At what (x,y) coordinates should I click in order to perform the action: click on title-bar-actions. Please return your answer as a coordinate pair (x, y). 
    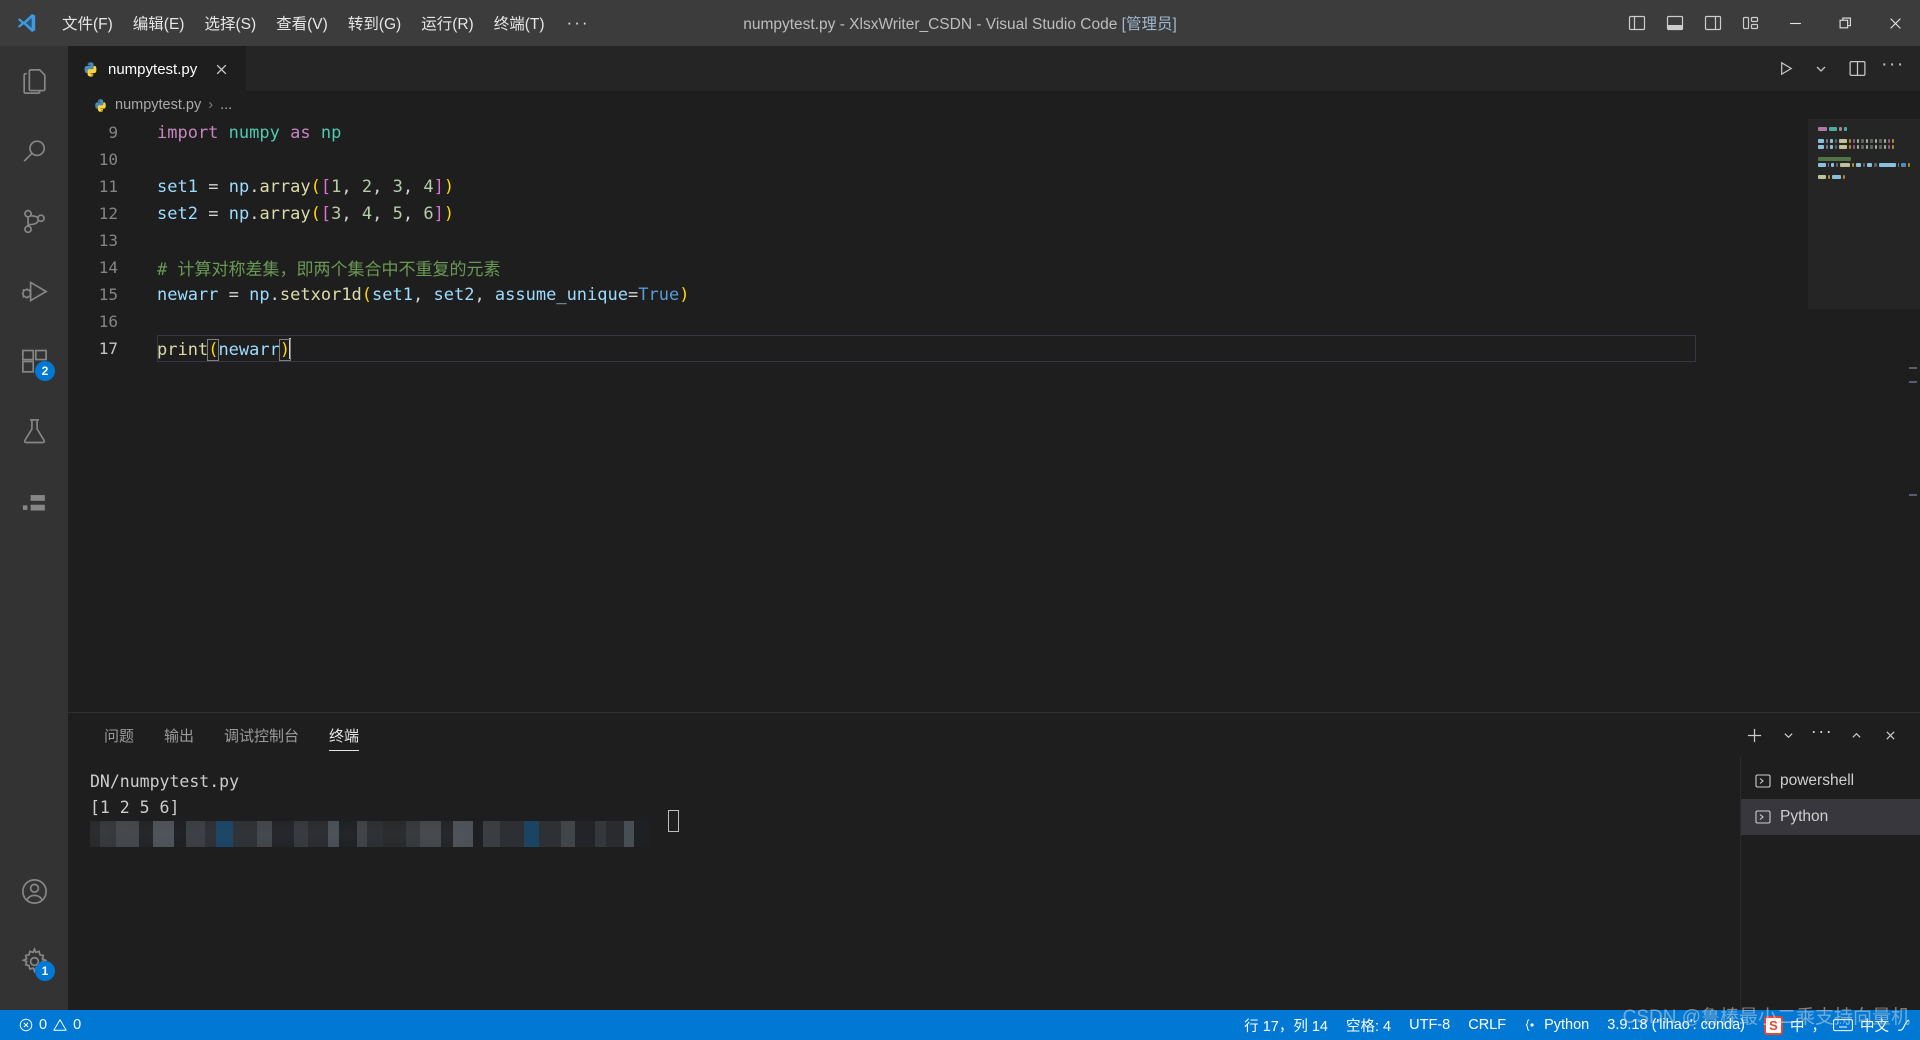
    Looking at the image, I should click on (1769, 23).